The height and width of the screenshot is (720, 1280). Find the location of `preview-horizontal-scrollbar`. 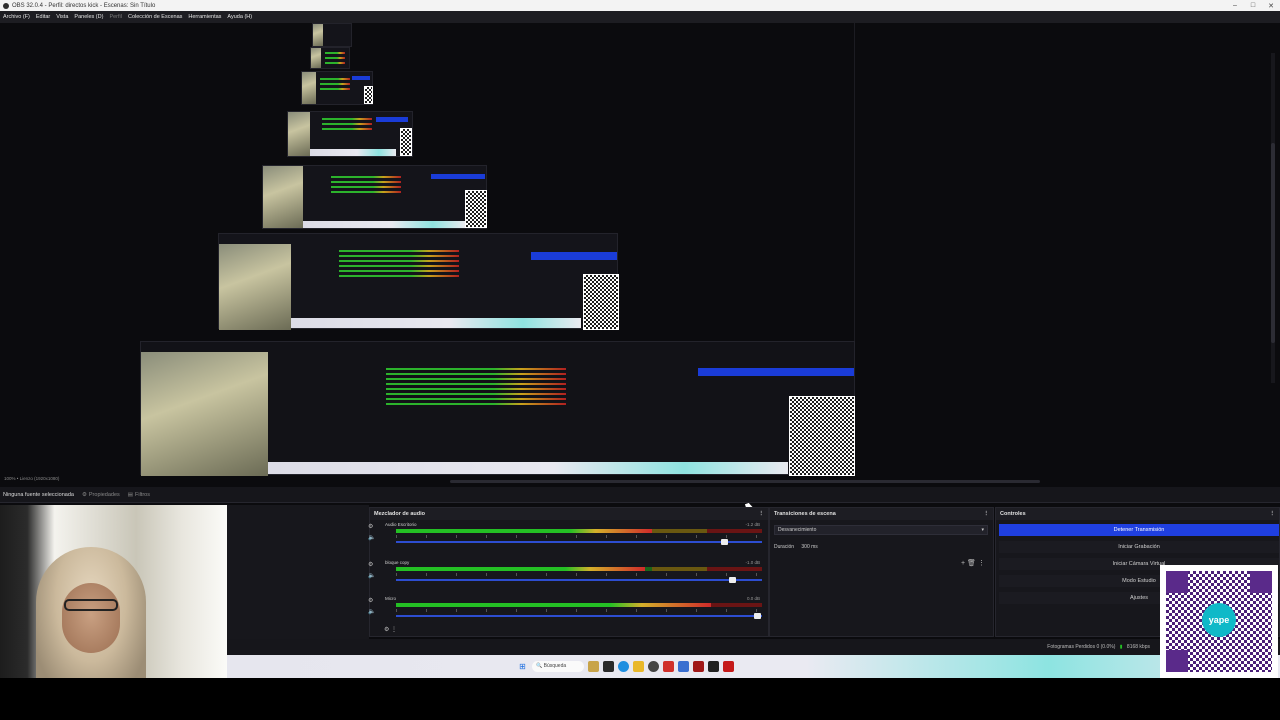

preview-horizontal-scrollbar is located at coordinates (640, 481).